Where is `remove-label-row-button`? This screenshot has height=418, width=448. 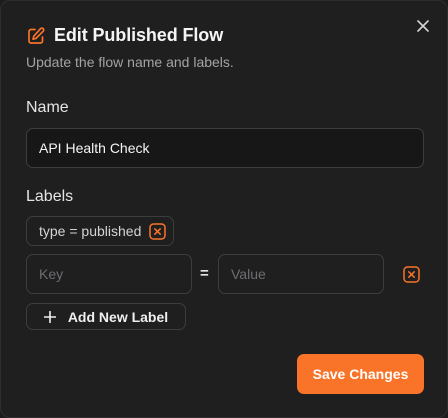
remove-label-row-button is located at coordinates (411, 274).